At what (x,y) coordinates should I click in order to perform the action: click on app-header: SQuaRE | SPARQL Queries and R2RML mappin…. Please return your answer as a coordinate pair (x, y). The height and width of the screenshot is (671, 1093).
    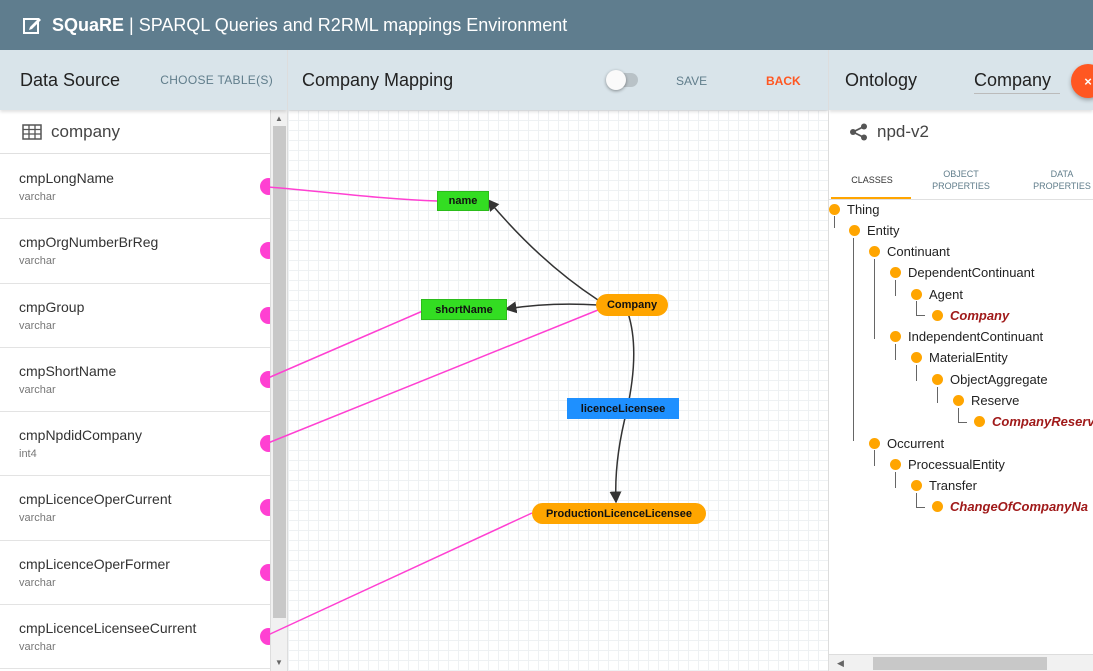
    Looking at the image, I should click on (546, 25).